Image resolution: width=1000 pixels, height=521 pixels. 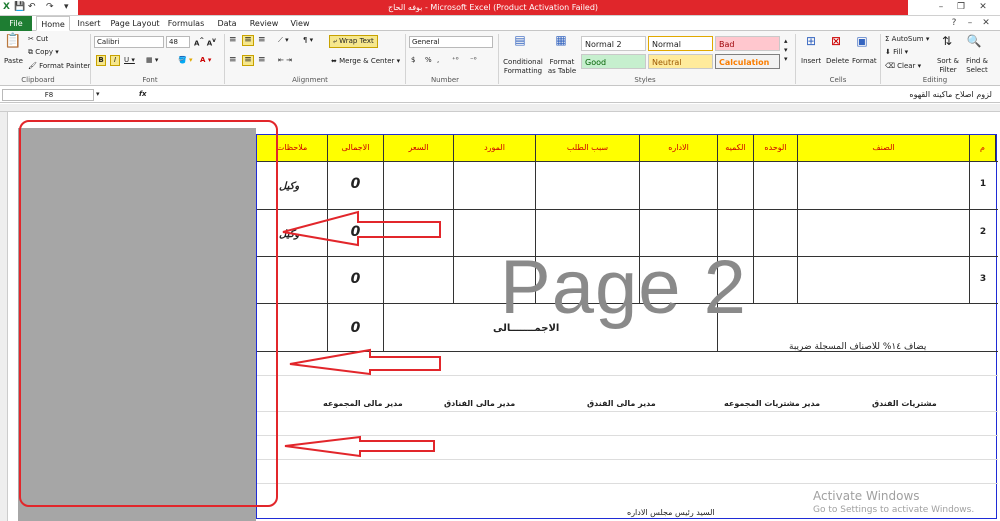 I want to click on undo-icon: ↶, so click(x=32, y=7).